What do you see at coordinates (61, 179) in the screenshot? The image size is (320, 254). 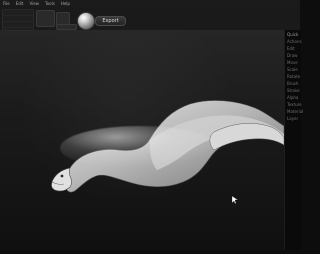 I see `sculpt-head` at bounding box center [61, 179].